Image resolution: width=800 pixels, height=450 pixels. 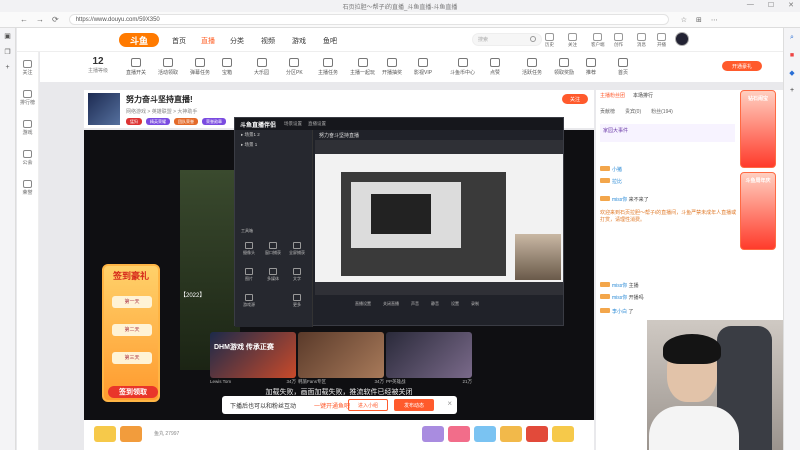 I want to click on task-item: 弹幕任务, so click(x=200, y=67).